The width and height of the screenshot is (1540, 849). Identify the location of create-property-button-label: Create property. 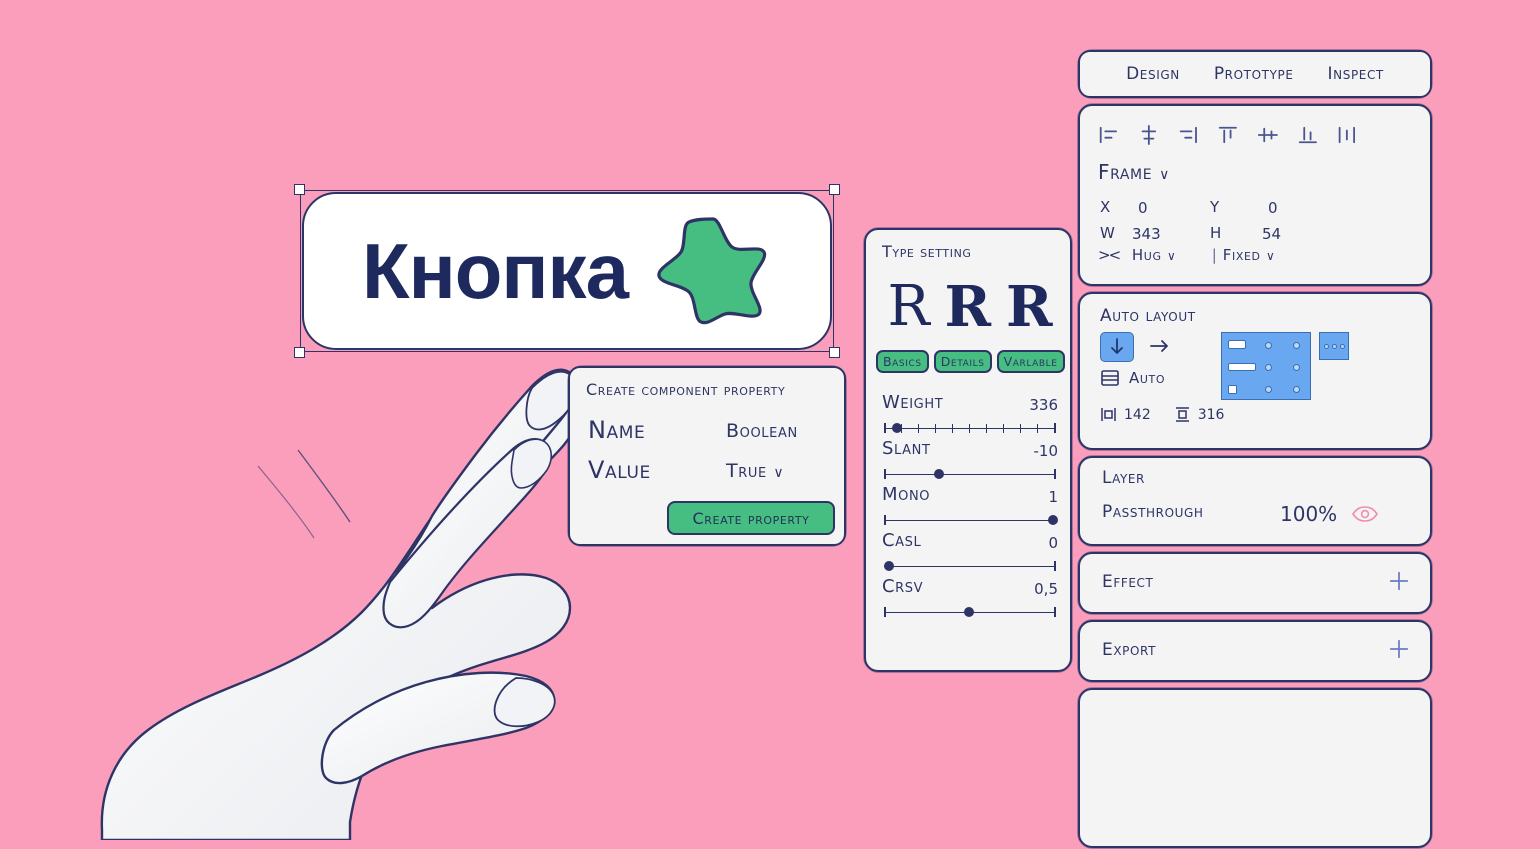
(751, 518).